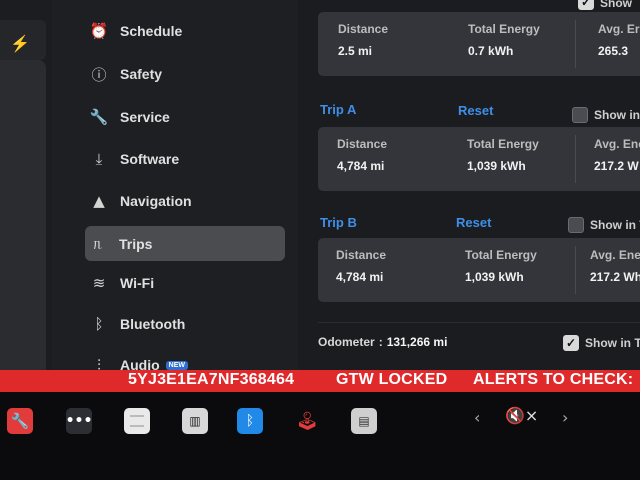 Image resolution: width=640 pixels, height=480 pixels. Describe the element at coordinates (612, 343) in the screenshot. I see `odometer-show-label: Show in Tr` at that location.